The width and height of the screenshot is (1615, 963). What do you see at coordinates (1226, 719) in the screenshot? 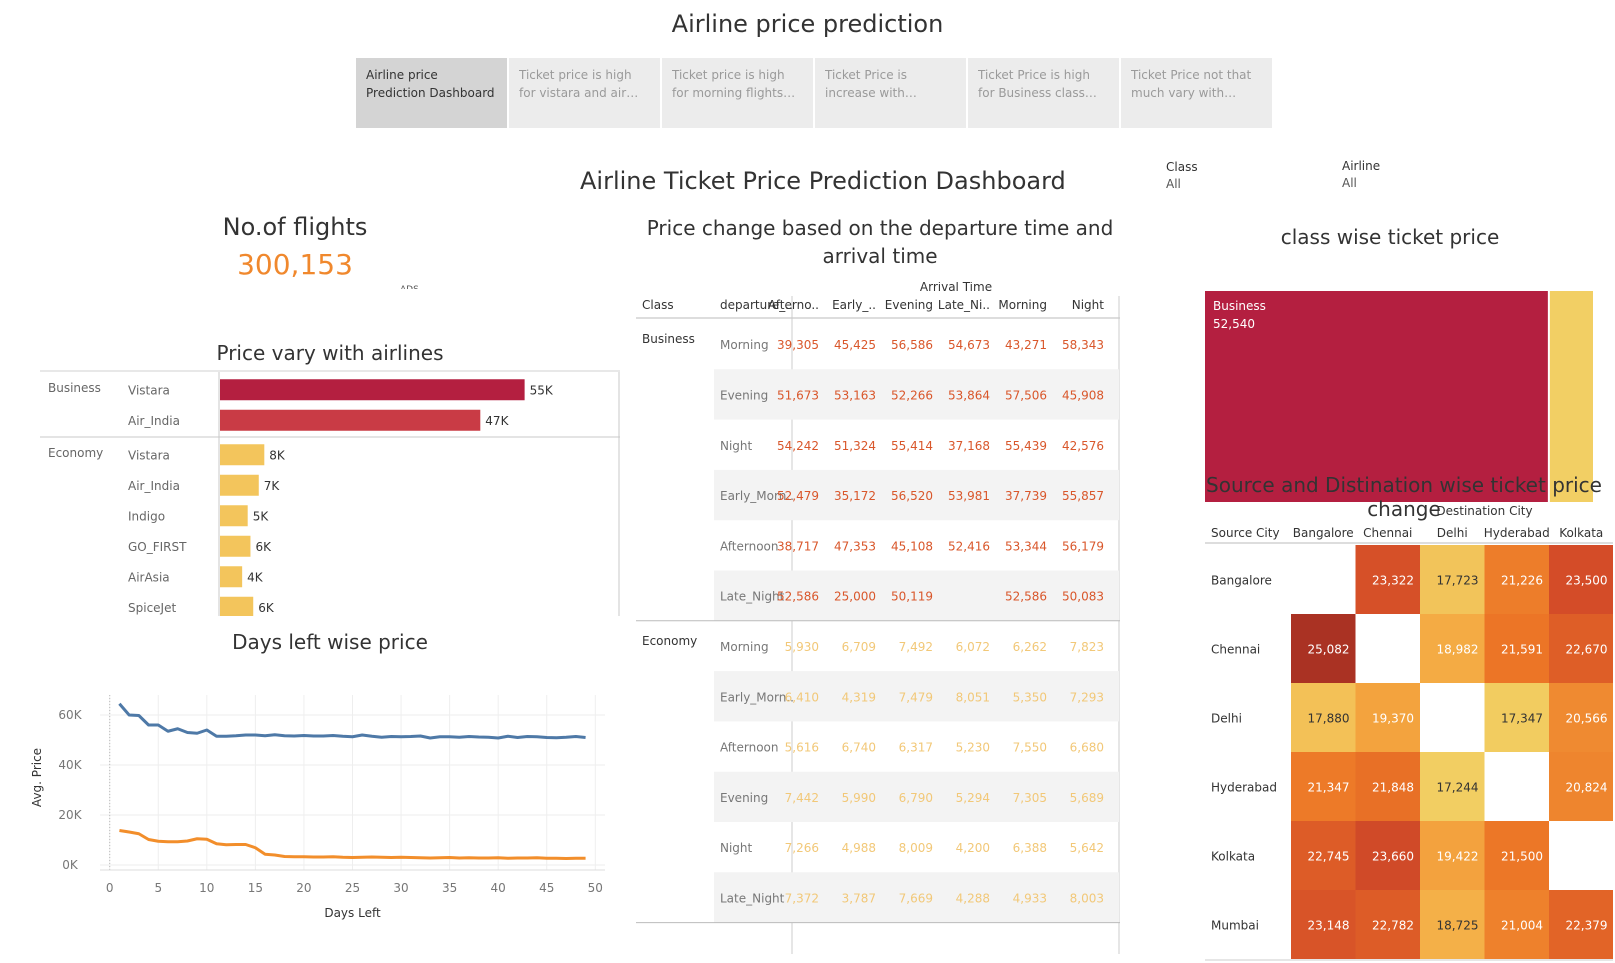
I see `source-city-label: Delhi` at bounding box center [1226, 719].